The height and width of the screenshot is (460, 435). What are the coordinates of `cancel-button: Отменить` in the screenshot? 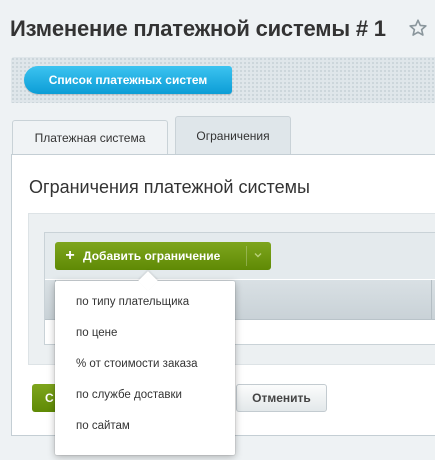 It's located at (281, 398).